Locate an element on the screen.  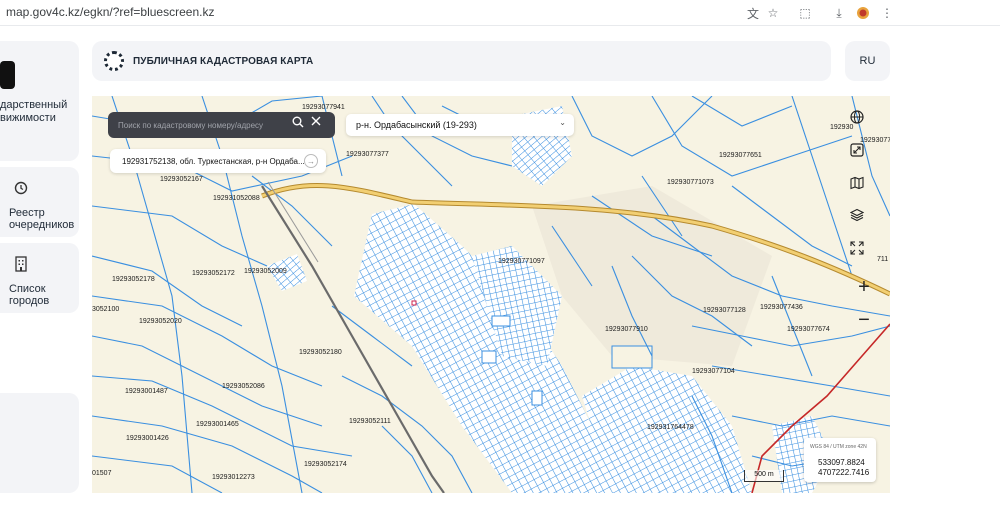
zoom-out-icon: − is located at coordinates (864, 320).